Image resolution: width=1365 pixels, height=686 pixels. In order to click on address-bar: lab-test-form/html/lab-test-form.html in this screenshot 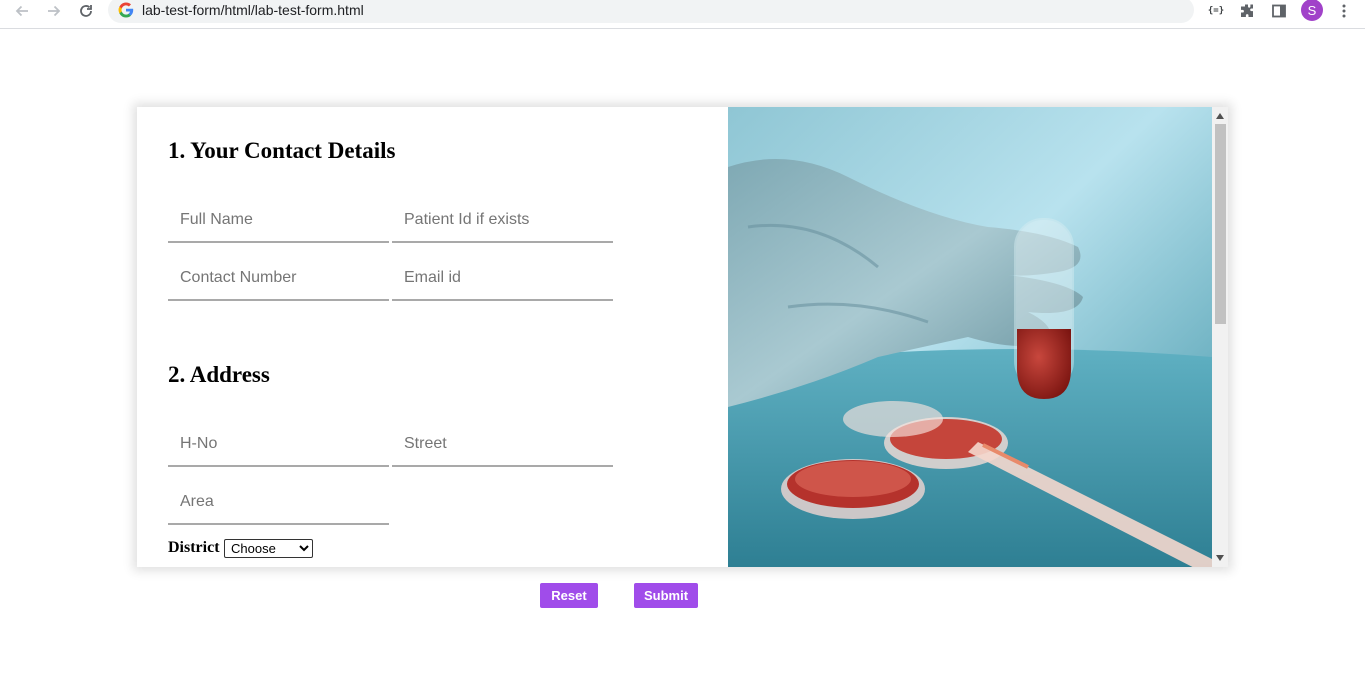, I will do `click(651, 11)`.